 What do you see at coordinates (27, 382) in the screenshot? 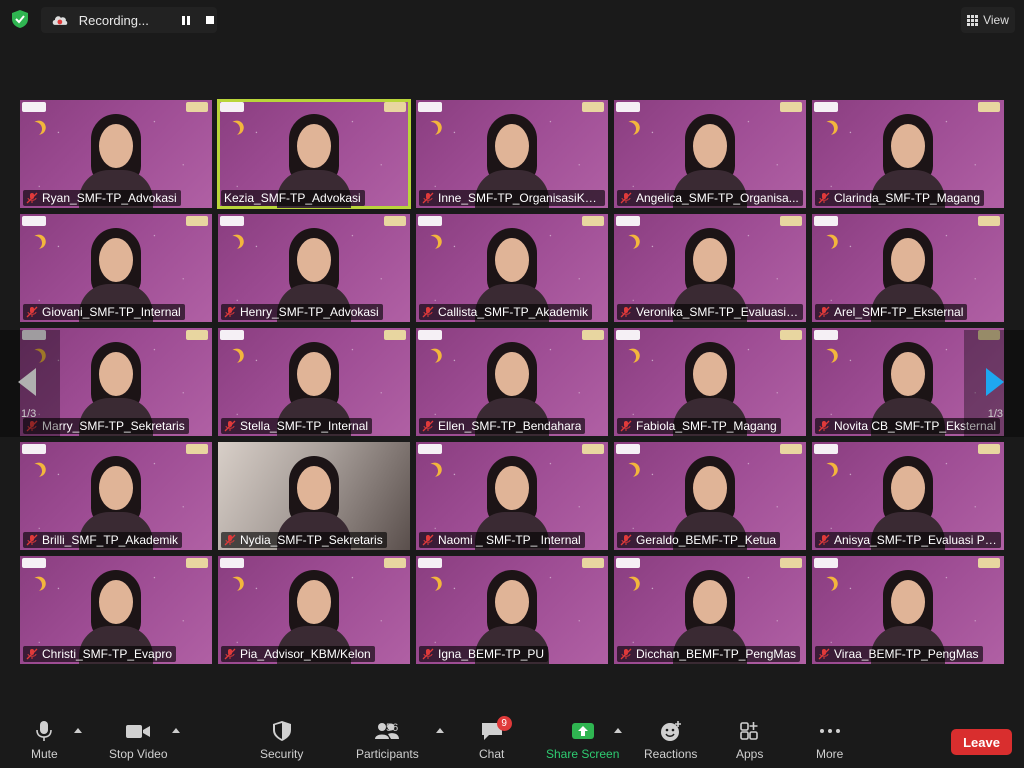
I see `arrow-left-icon` at bounding box center [27, 382].